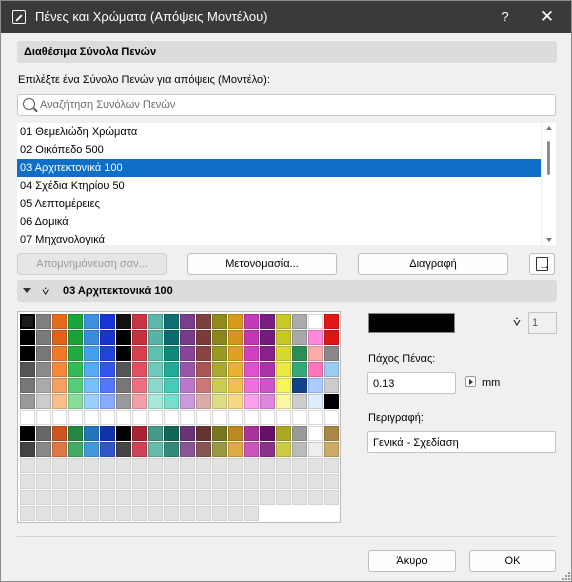 The height and width of the screenshot is (582, 572). I want to click on pen-set-list-item: 04 Σχέδια Κτηρίου 50, so click(279, 186).